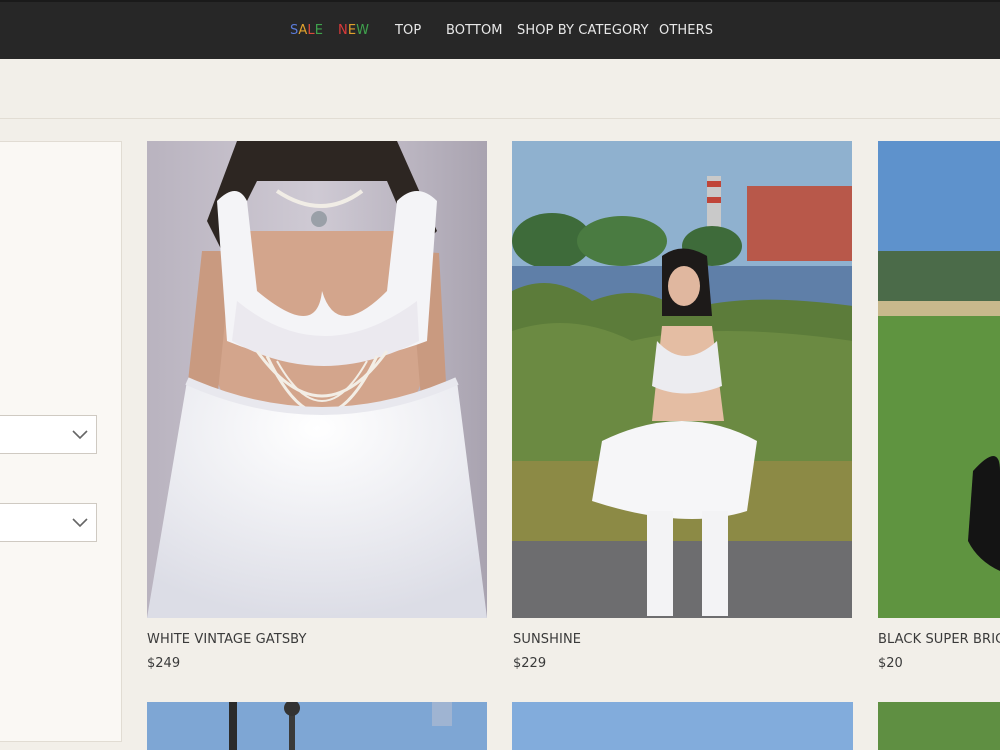 The width and height of the screenshot is (1000, 750). I want to click on filter-sidebar, so click(61, 441).